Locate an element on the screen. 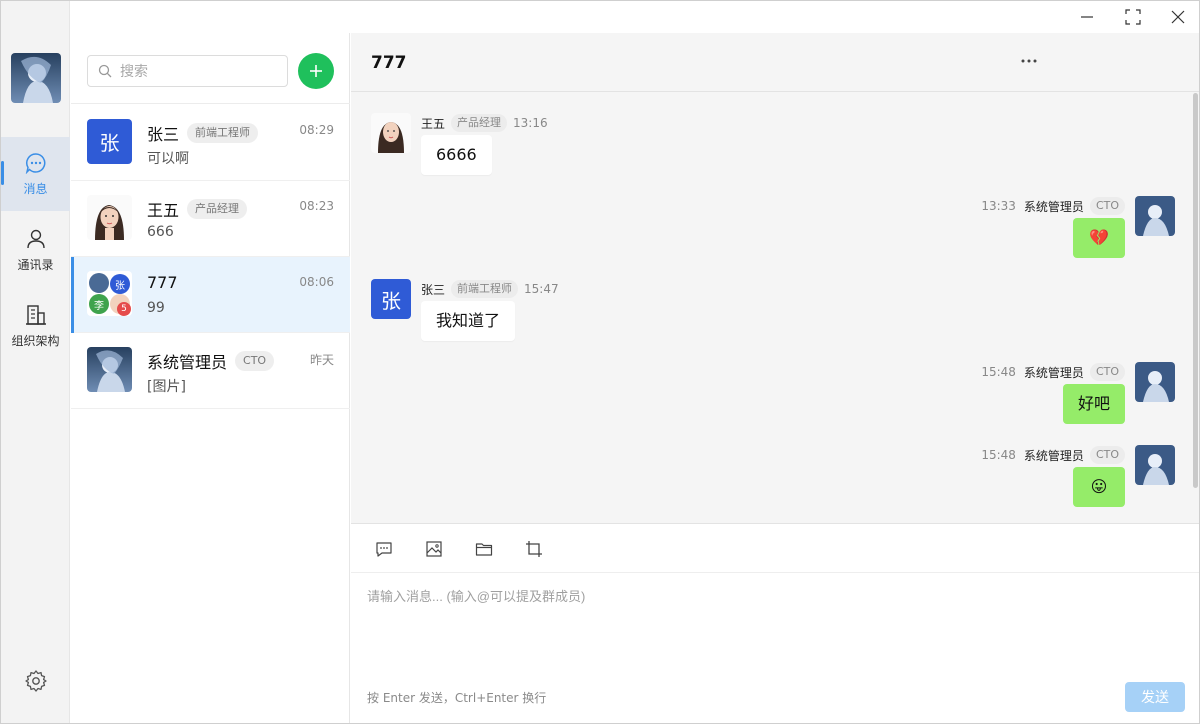 This screenshot has height=724, width=1200. send-button: 发送 is located at coordinates (1155, 697).